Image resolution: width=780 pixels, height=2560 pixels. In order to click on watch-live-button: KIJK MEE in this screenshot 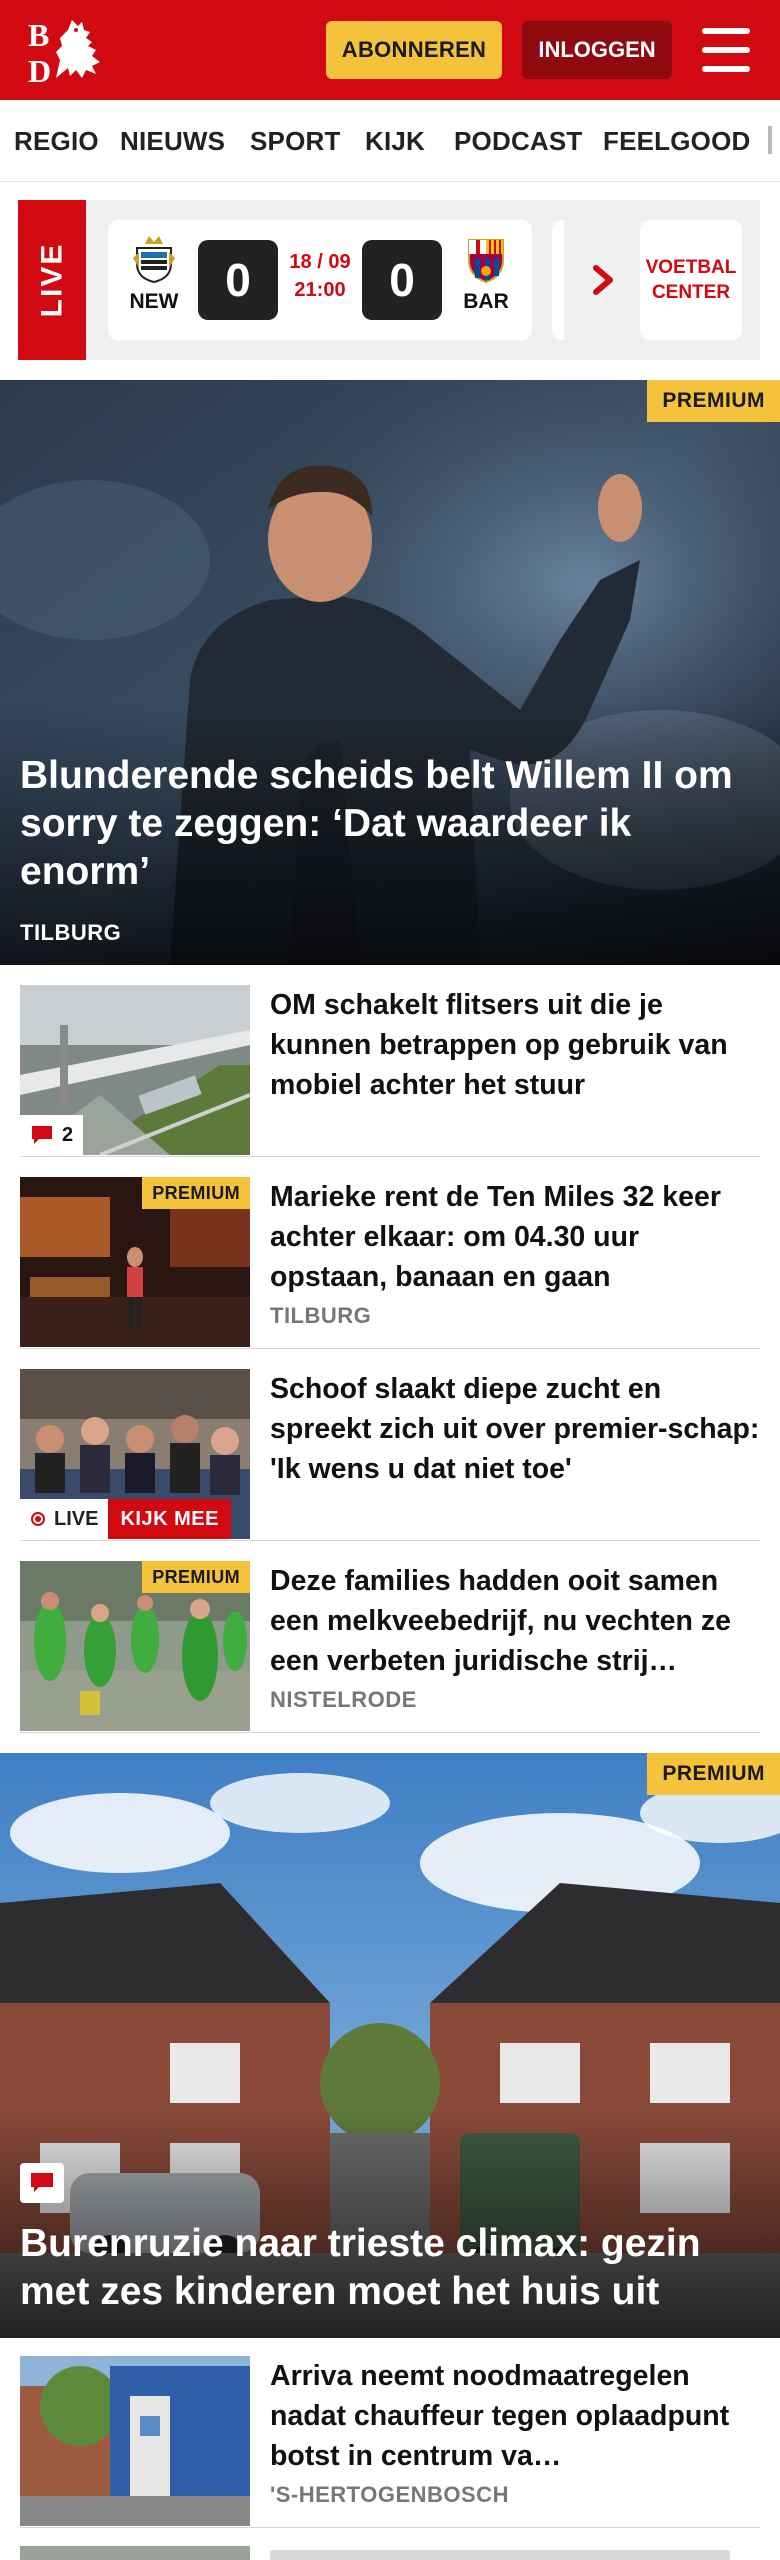, I will do `click(169, 1519)`.